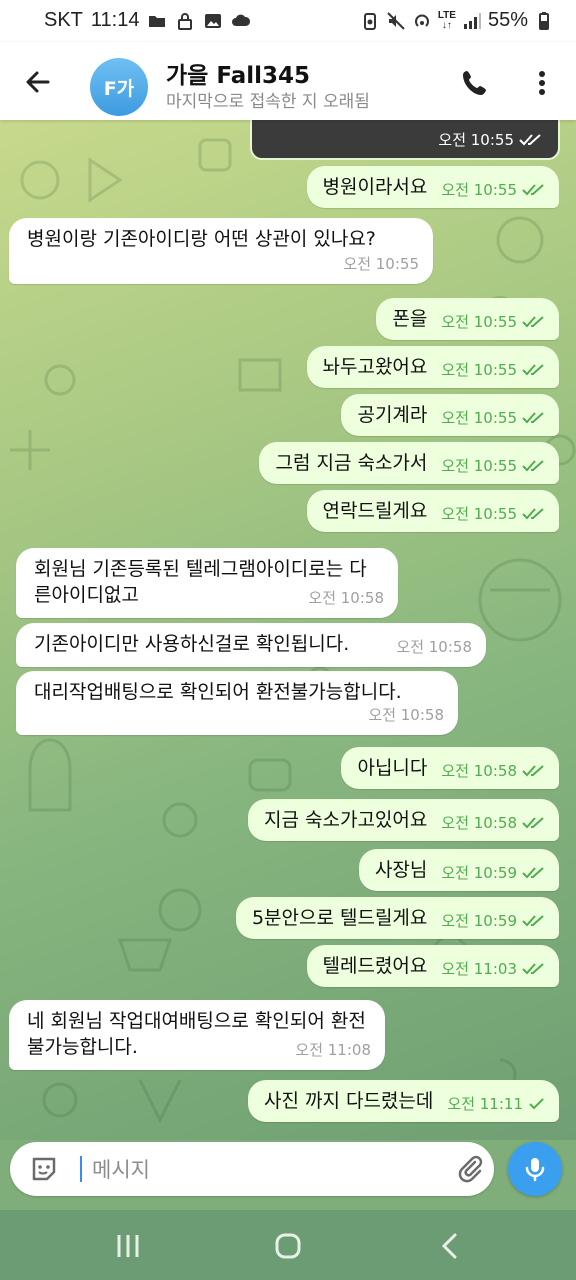 The image size is (576, 1280). I want to click on microphone-icon, so click(535, 1170).